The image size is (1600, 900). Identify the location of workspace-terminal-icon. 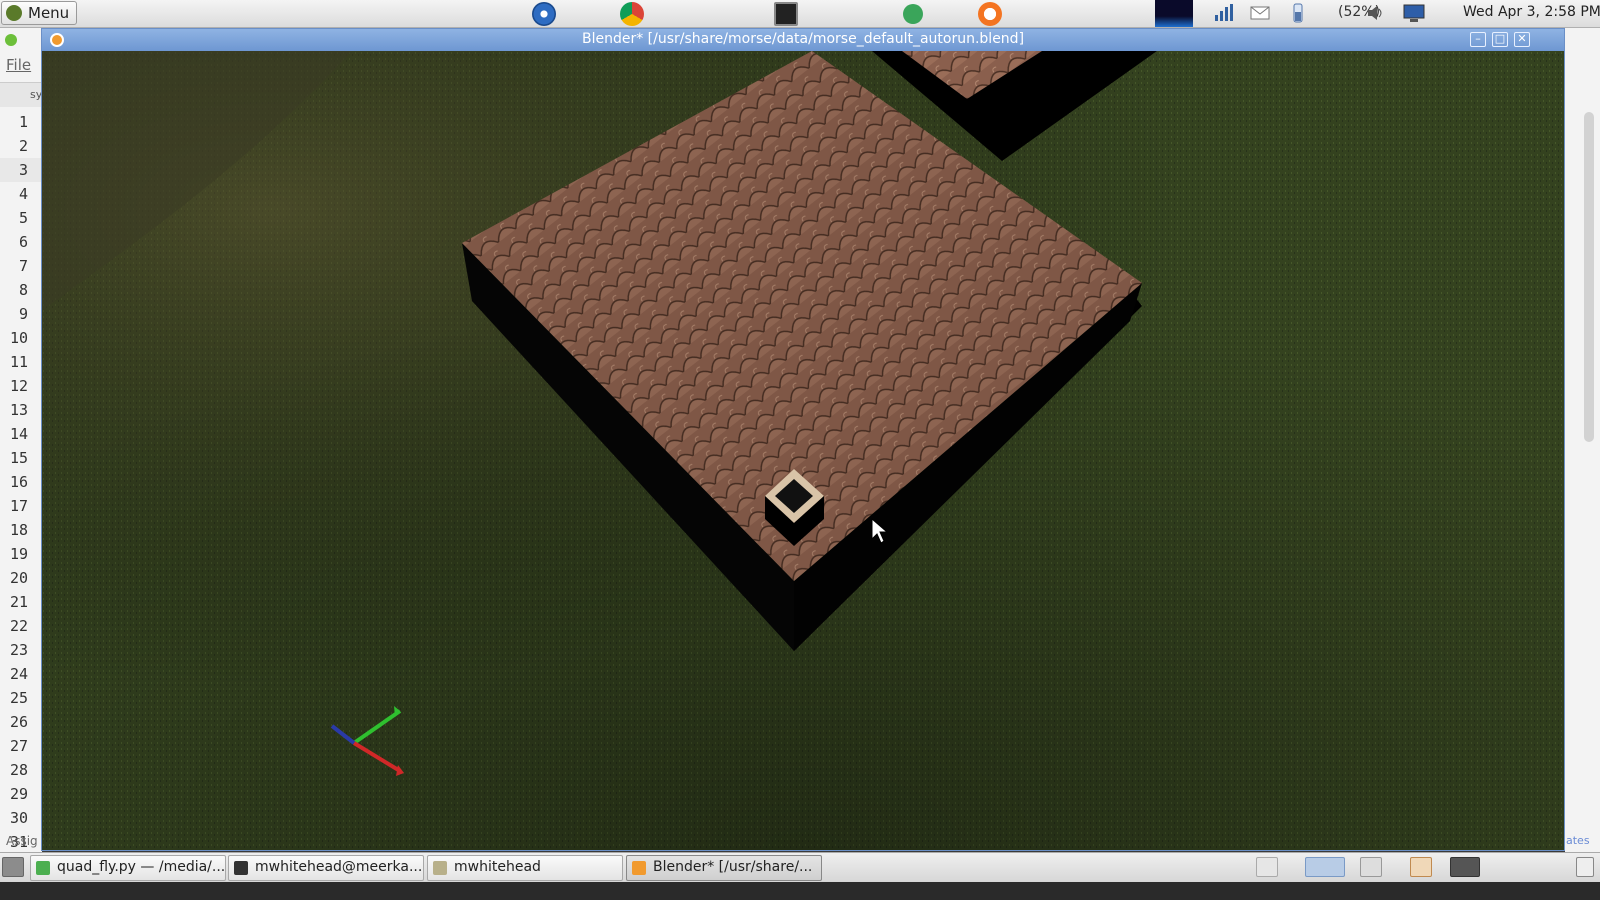
(1371, 867).